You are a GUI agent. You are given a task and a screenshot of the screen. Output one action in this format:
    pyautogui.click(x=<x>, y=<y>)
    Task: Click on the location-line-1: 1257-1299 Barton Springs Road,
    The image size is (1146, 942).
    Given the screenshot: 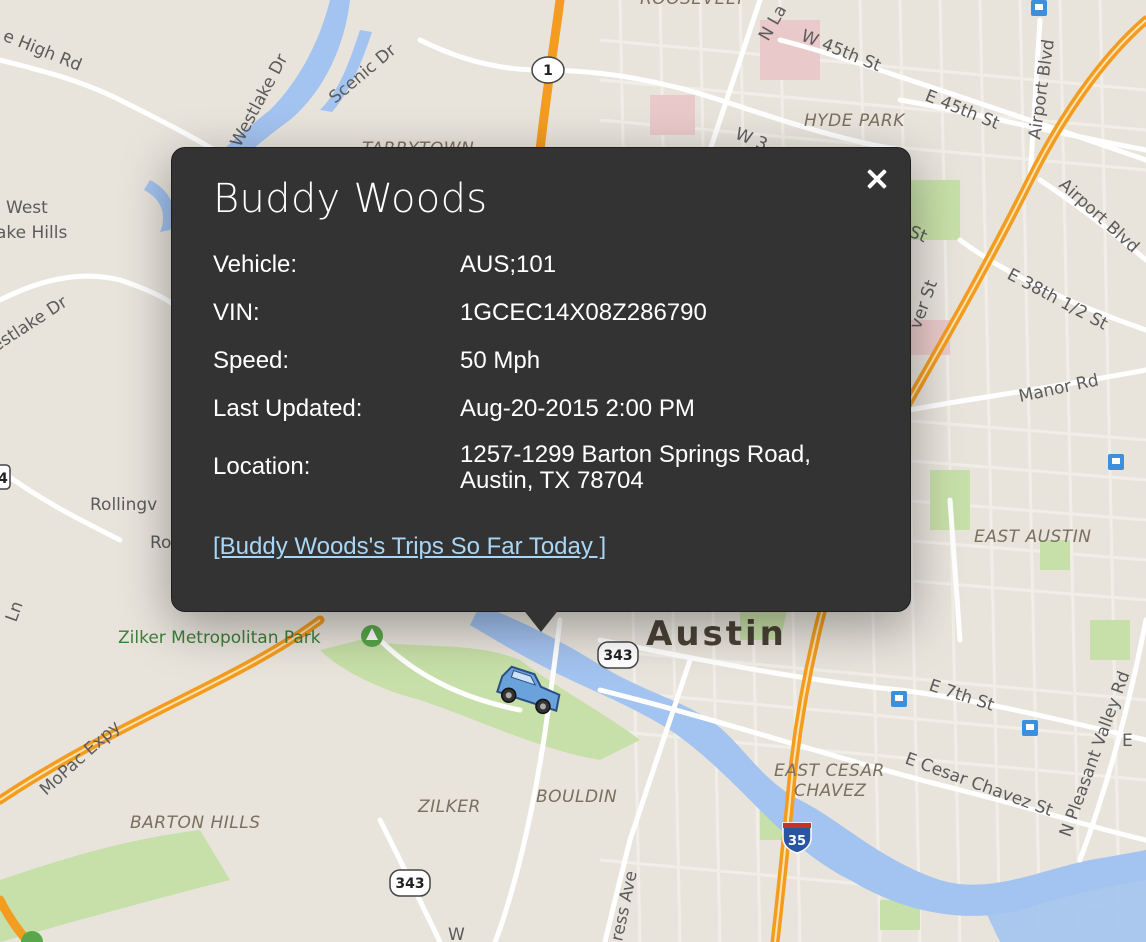 What is the action you would take?
    pyautogui.click(x=635, y=454)
    